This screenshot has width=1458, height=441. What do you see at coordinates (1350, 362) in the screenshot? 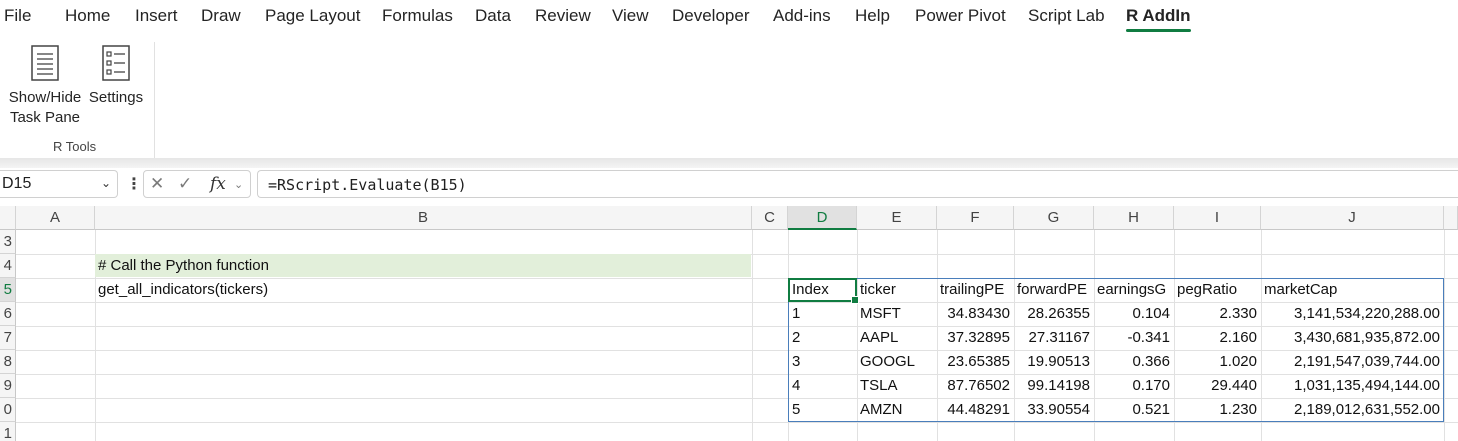
I see `table-cell: 2,191,547,039,744.00` at bounding box center [1350, 362].